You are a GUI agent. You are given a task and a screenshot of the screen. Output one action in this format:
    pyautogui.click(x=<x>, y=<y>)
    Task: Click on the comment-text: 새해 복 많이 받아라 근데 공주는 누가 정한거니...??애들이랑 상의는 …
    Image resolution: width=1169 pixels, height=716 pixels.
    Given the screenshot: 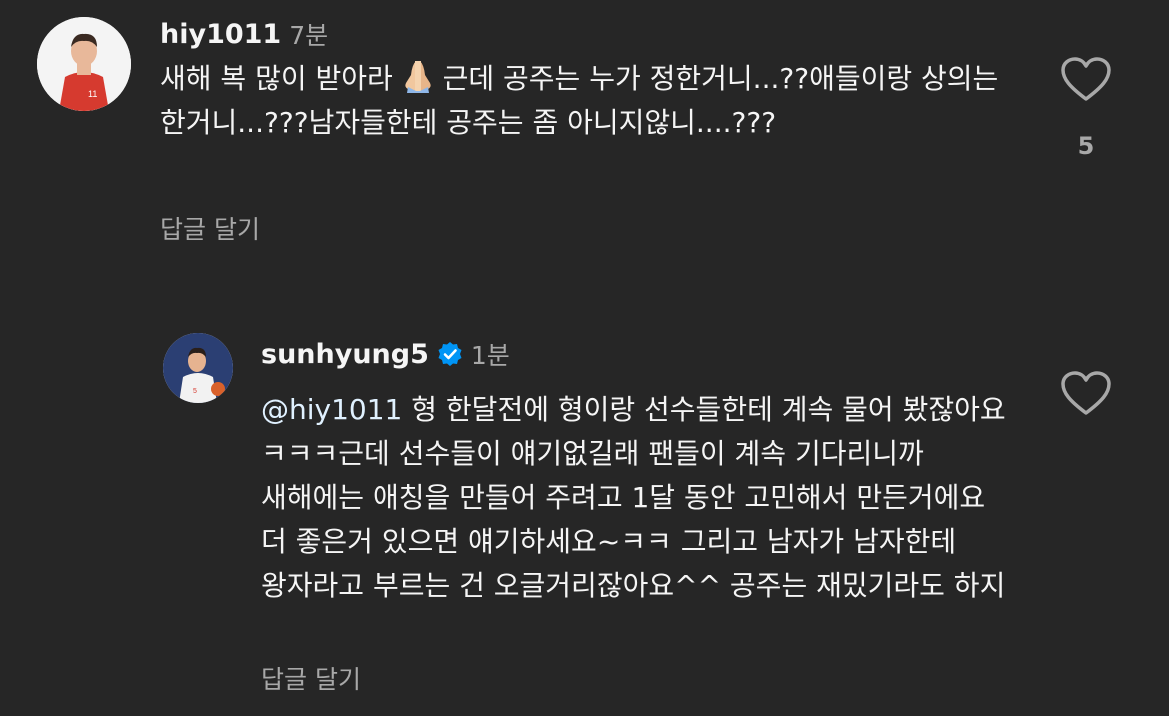 What is the action you would take?
    pyautogui.click(x=585, y=101)
    